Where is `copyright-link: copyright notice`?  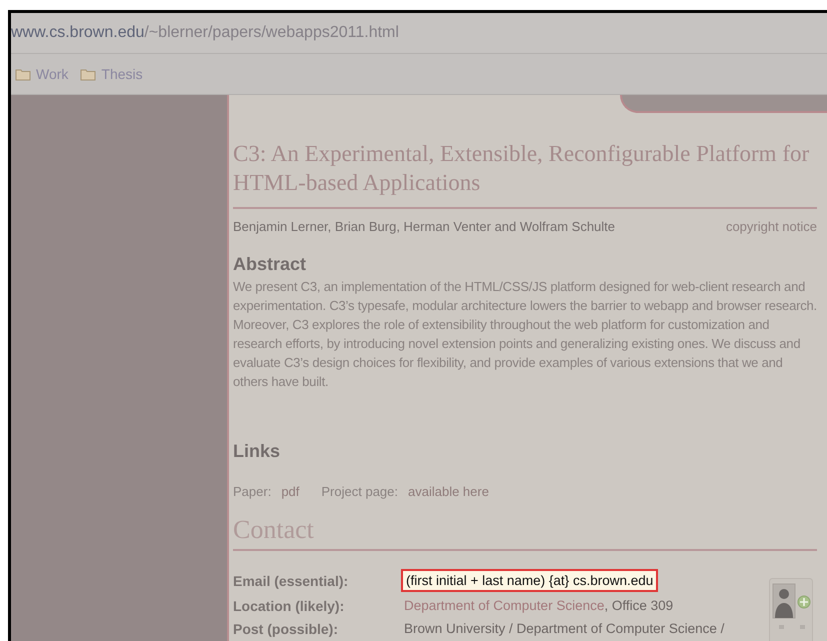 copyright-link: copyright notice is located at coordinates (771, 226).